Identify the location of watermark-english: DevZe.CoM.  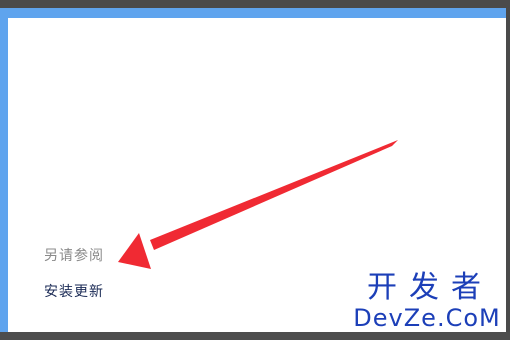
(427, 318).